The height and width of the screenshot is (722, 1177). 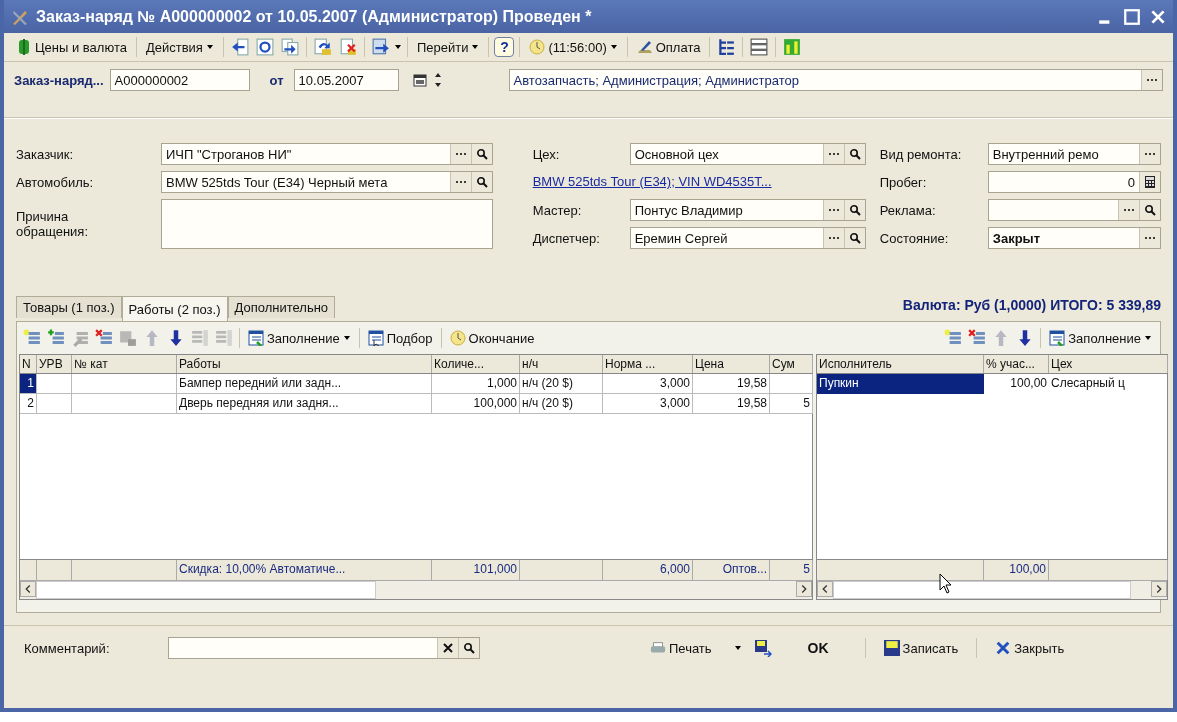 I want to click on goto-menu: Перейти, so click(x=448, y=47).